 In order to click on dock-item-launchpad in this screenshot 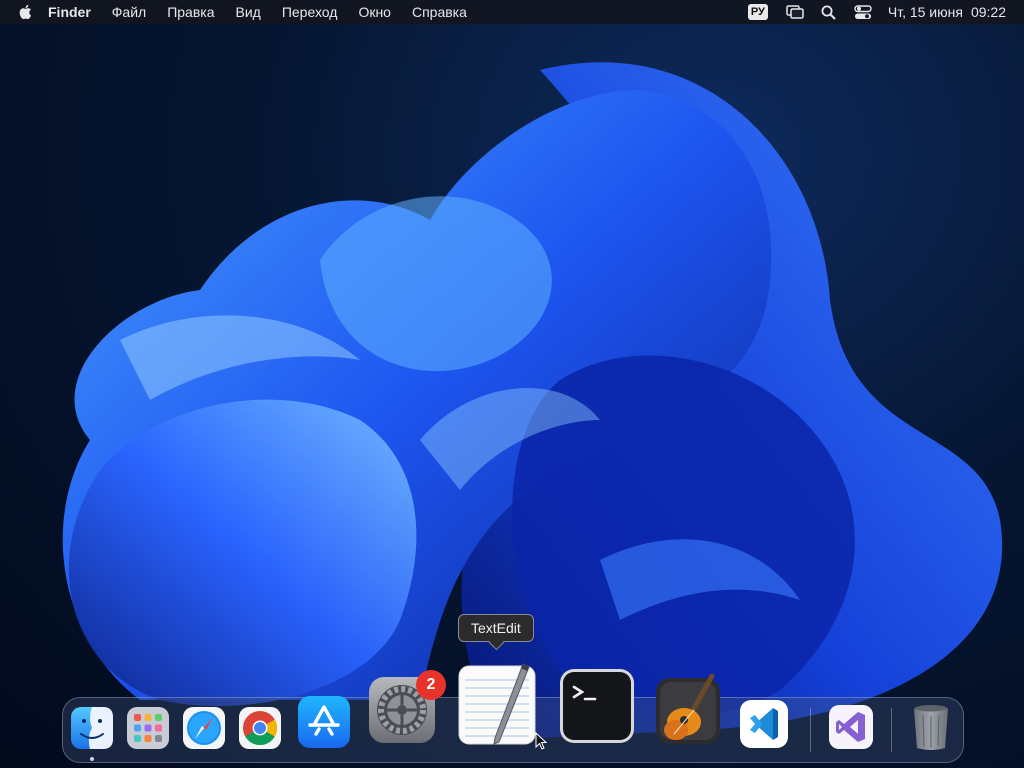, I will do `click(148, 728)`.